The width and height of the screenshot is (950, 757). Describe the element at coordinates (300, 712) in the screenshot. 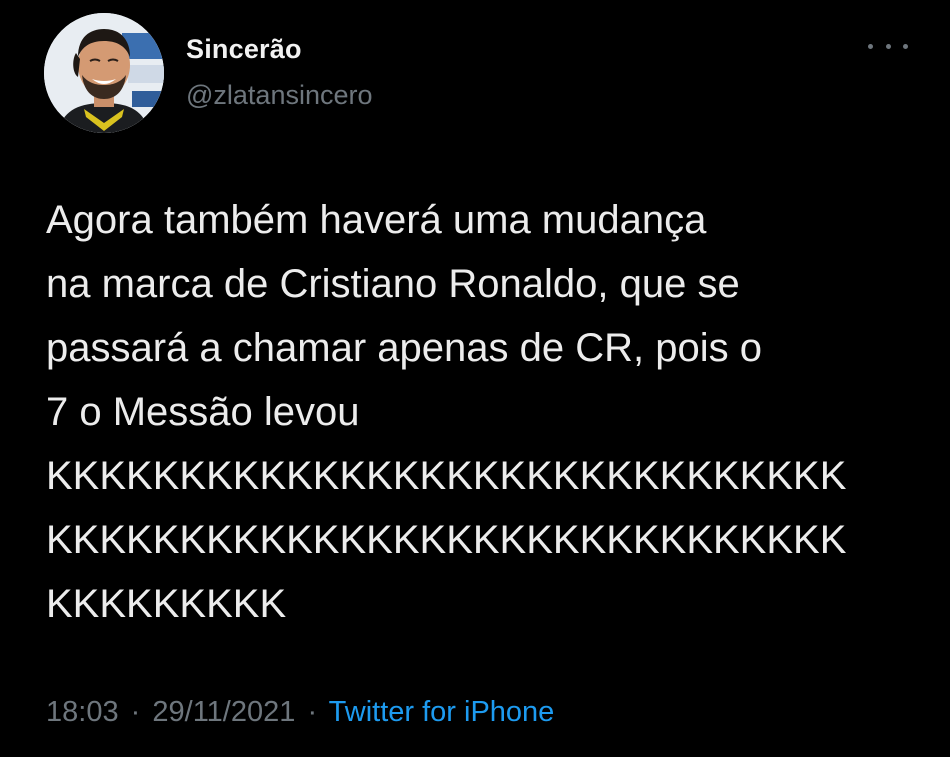

I see `tweet-metadata: 18:03 · 29/11/2021 · Twitter for iPhone` at that location.